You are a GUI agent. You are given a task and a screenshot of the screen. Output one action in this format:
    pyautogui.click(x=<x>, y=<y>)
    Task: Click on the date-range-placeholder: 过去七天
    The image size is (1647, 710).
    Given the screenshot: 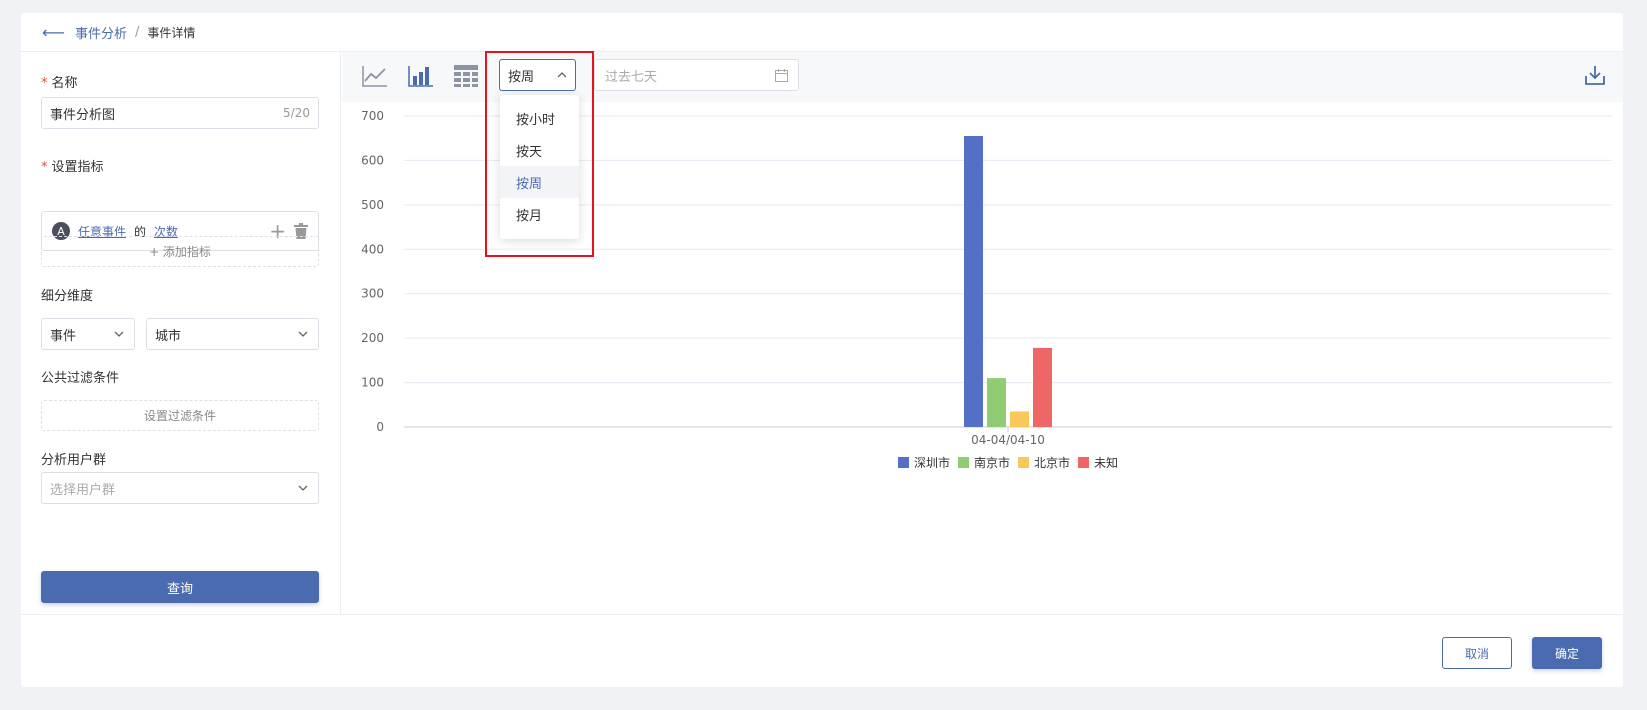 What is the action you would take?
    pyautogui.click(x=631, y=77)
    